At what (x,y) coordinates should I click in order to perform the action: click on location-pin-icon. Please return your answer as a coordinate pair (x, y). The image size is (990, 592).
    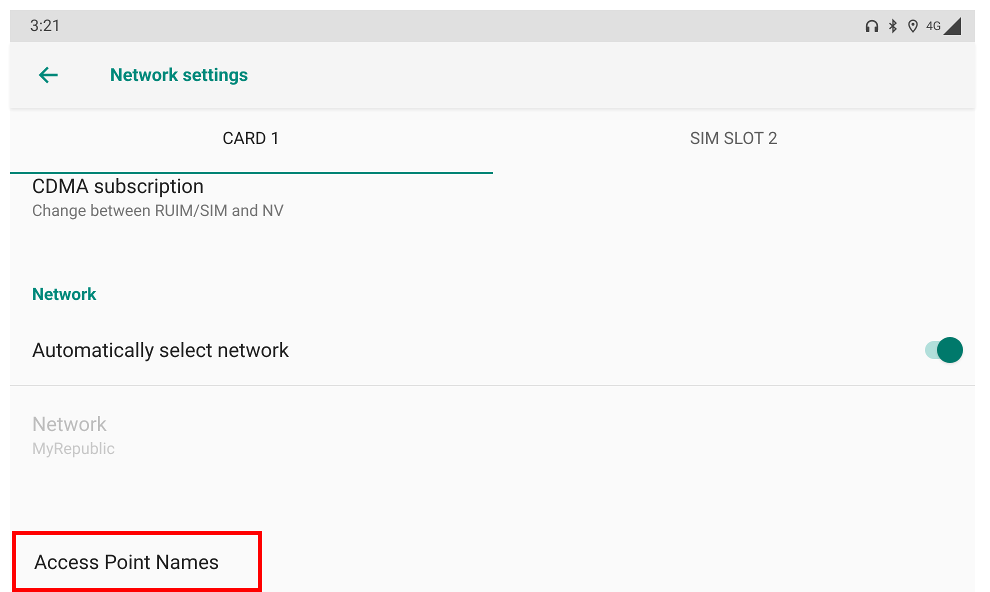
    Looking at the image, I should click on (913, 26).